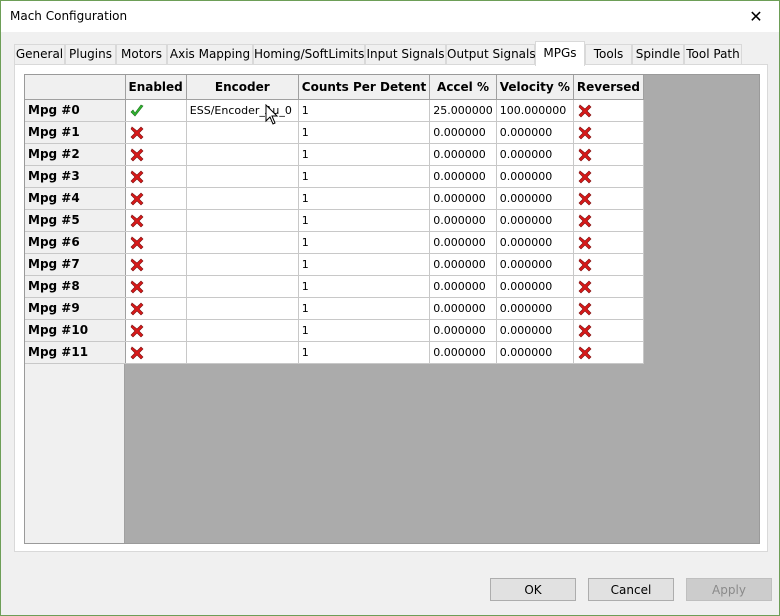 The height and width of the screenshot is (616, 780). Describe the element at coordinates (75, 110) in the screenshot. I see `row-header: Mpg #0` at that location.